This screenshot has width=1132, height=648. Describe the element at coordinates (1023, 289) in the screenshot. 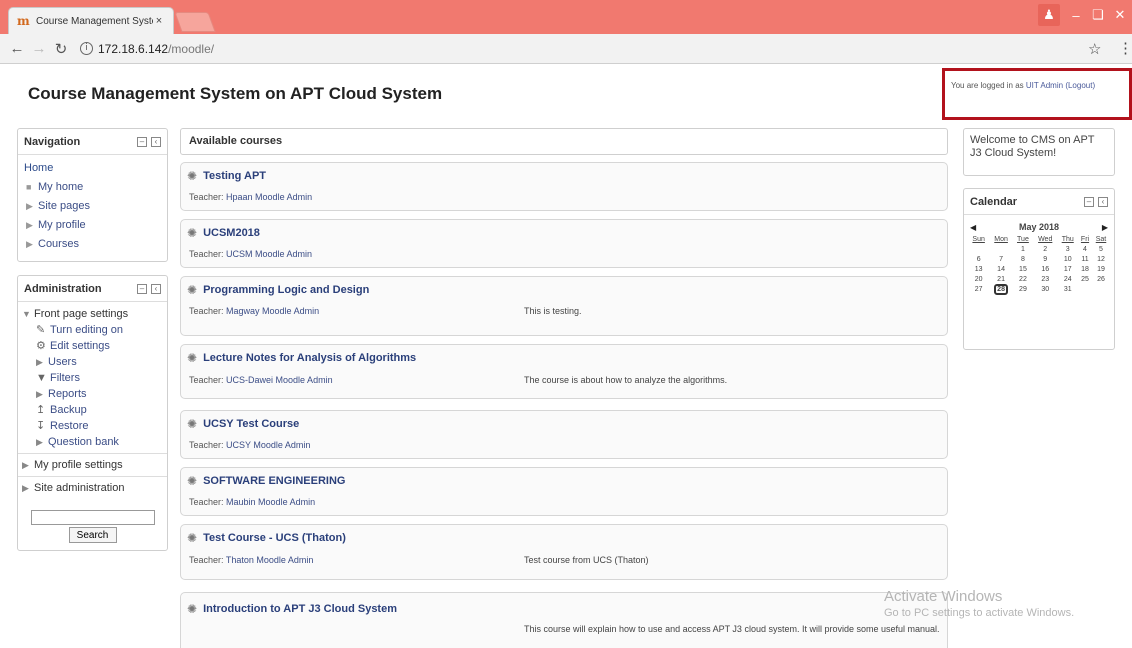

I see `calendar-day: 29` at that location.